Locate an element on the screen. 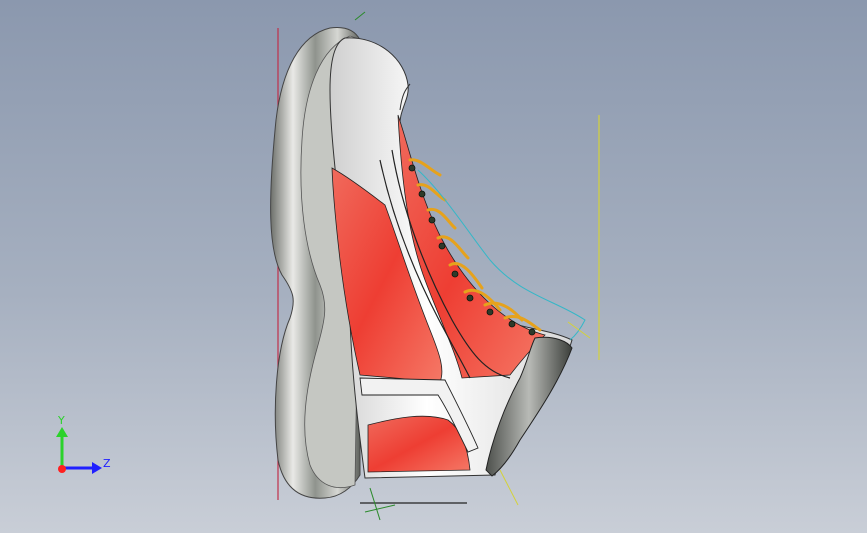  heel-sketch-line is located at coordinates (509, 487).